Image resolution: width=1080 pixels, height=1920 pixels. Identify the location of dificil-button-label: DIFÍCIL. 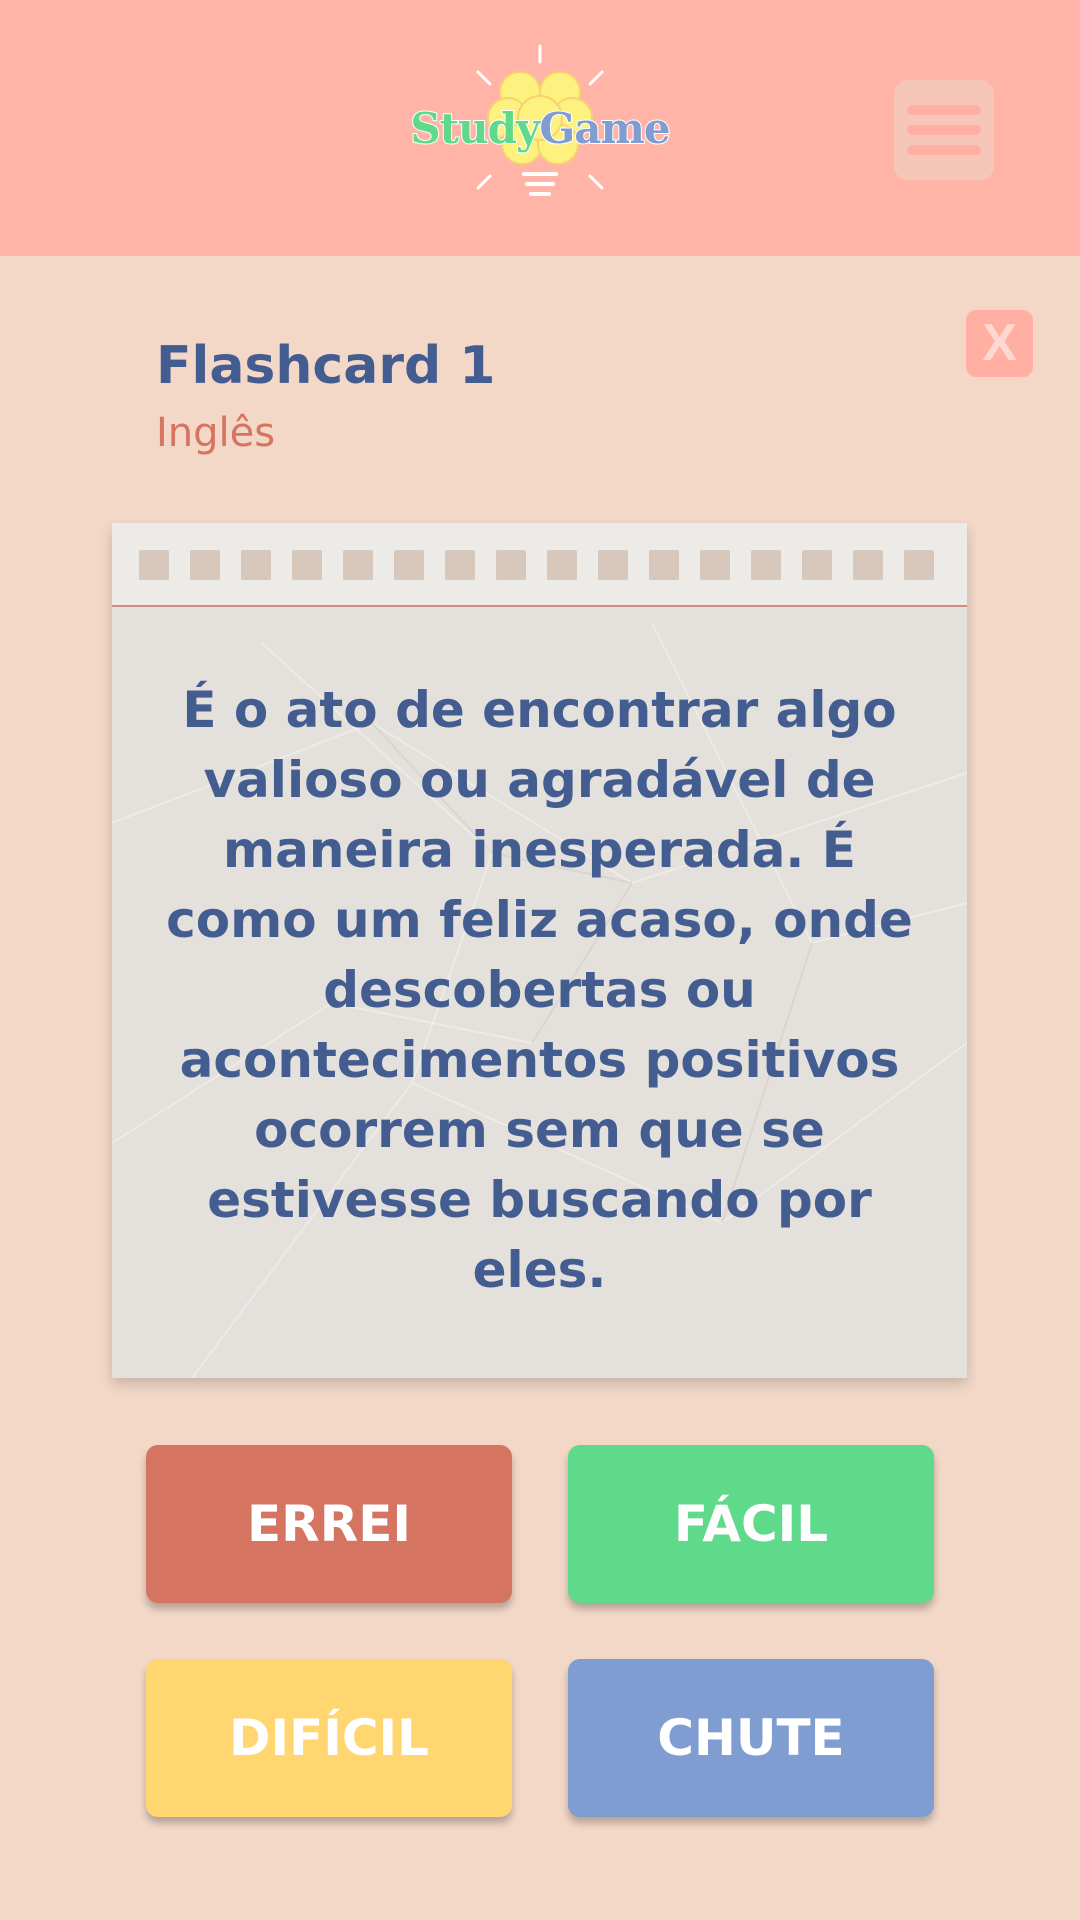
(329, 1738).